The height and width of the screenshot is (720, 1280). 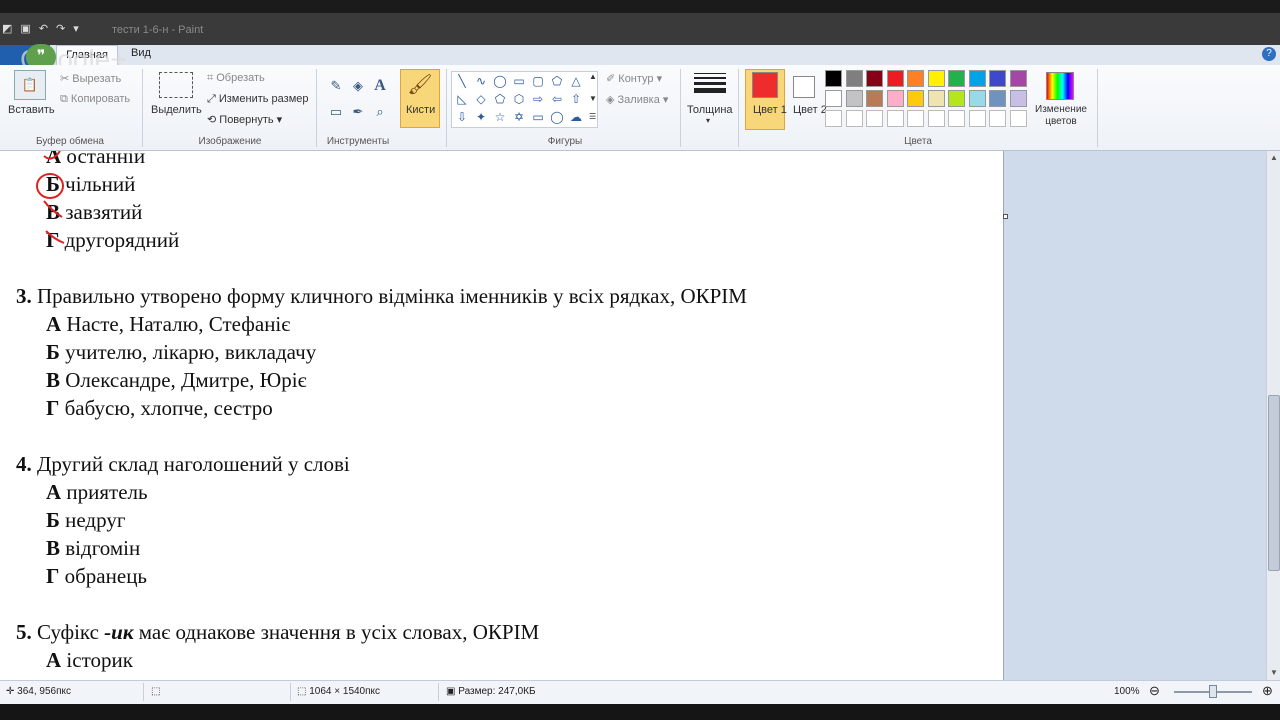 I want to click on answer-line: Б учителю, лікарю, викладачу, so click(x=181, y=352).